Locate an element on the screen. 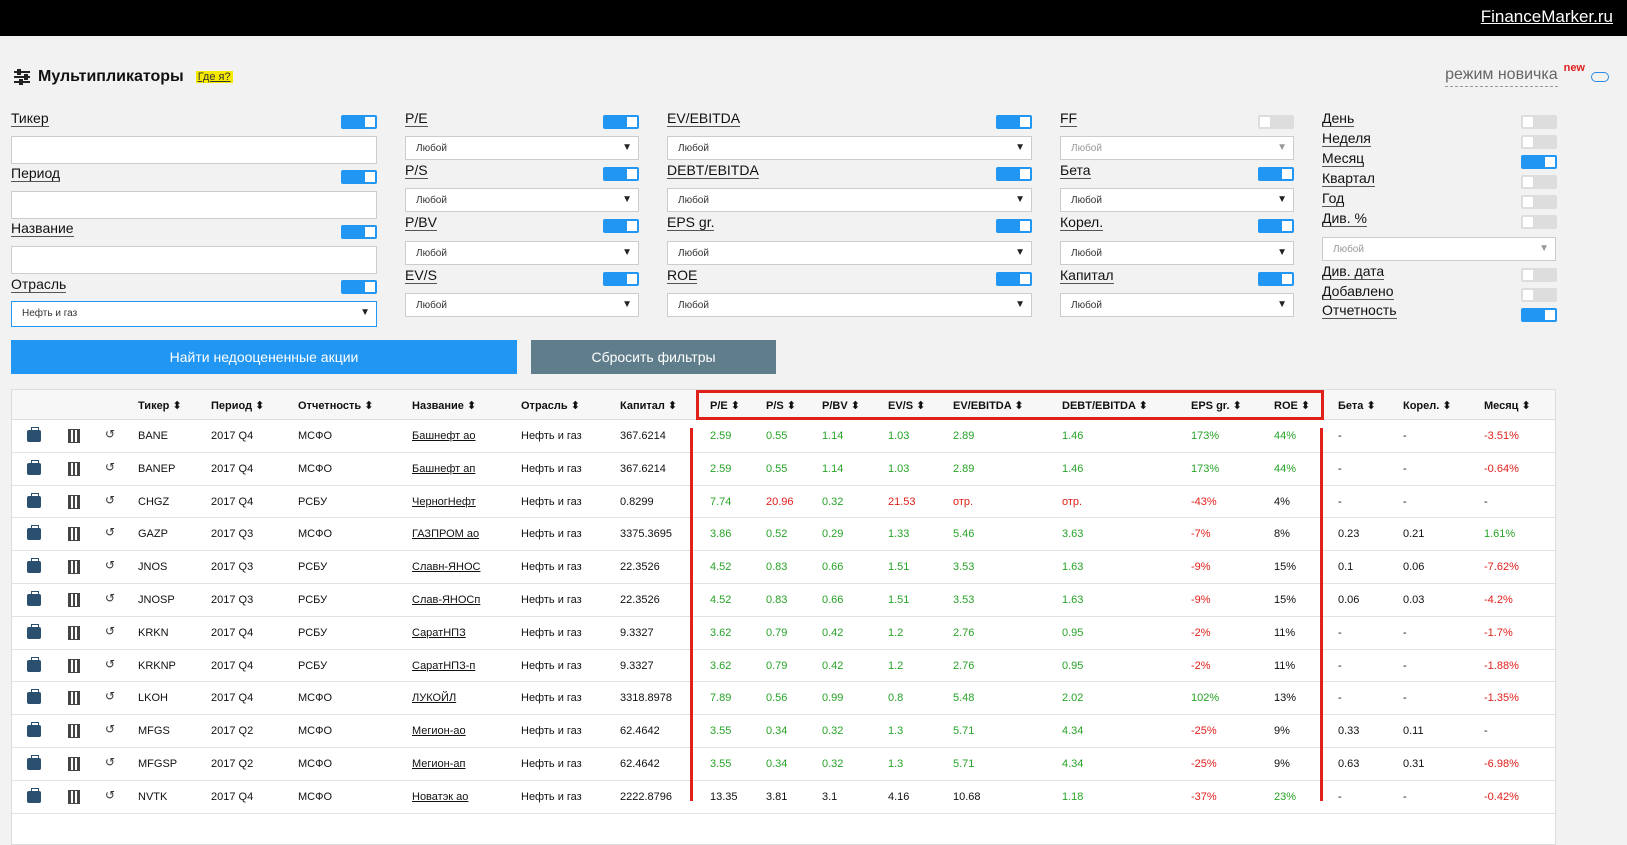 This screenshot has height=845, width=1627. name-input is located at coordinates (194, 260).